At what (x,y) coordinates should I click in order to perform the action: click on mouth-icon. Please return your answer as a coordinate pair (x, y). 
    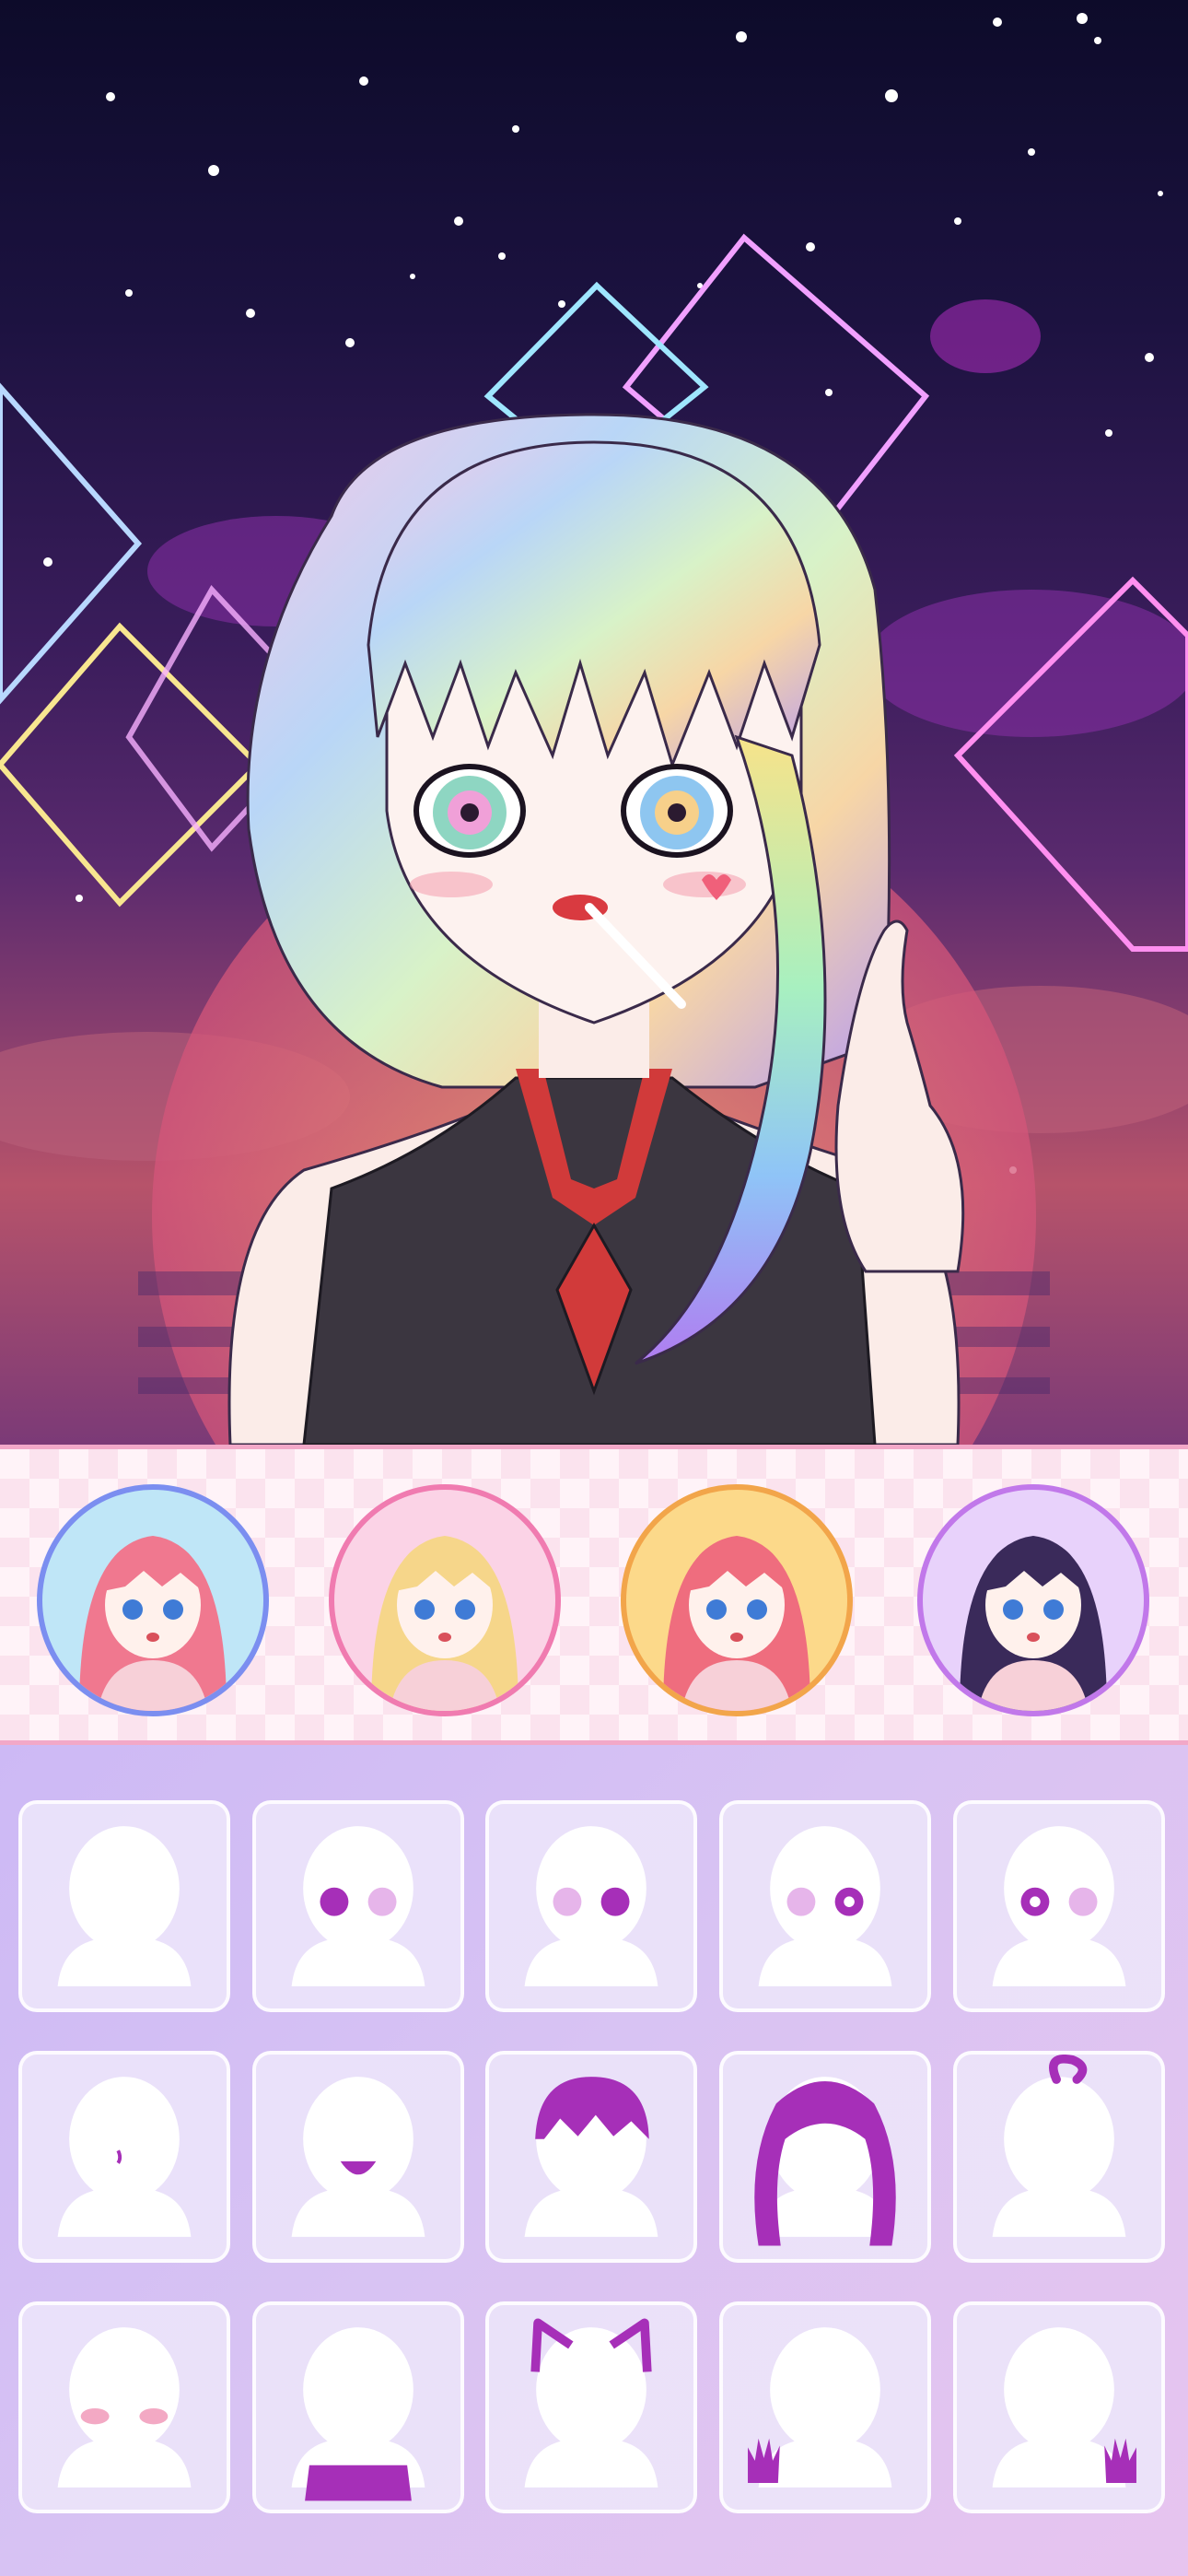
    Looking at the image, I should click on (358, 2157).